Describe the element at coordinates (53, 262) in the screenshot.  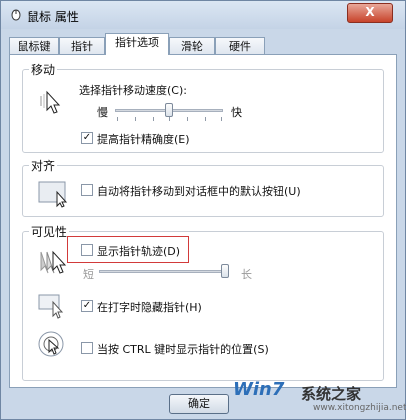
I see `trails-pointer-icon` at that location.